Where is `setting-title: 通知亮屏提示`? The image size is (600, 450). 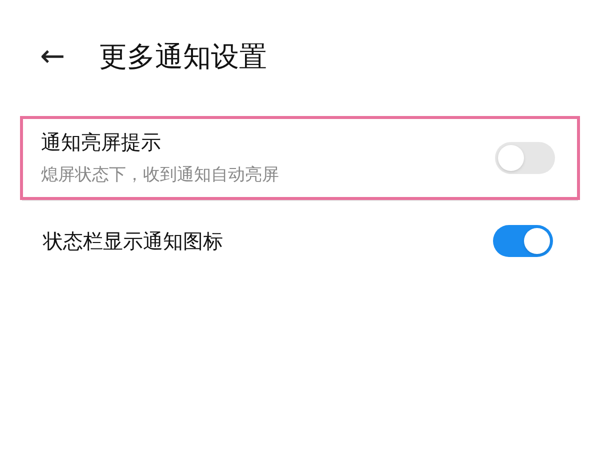
setting-title: 通知亮屏提示 is located at coordinates (101, 142).